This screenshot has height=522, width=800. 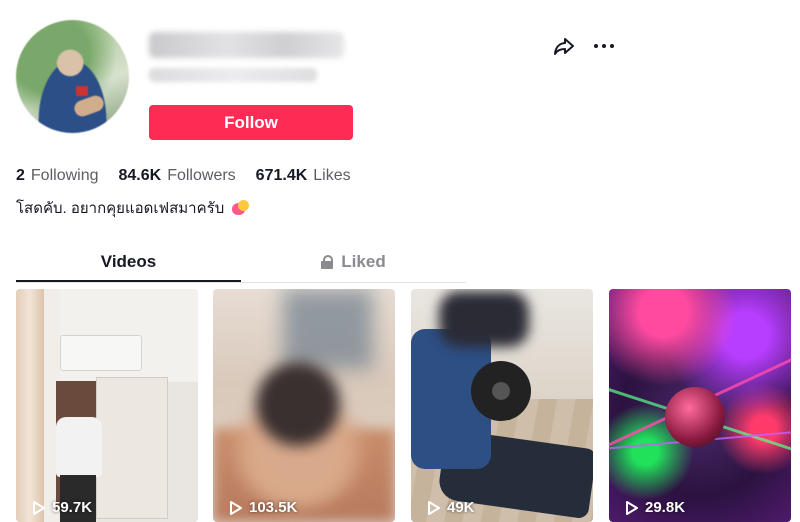 I want to click on likes-label: Likes, so click(x=332, y=175).